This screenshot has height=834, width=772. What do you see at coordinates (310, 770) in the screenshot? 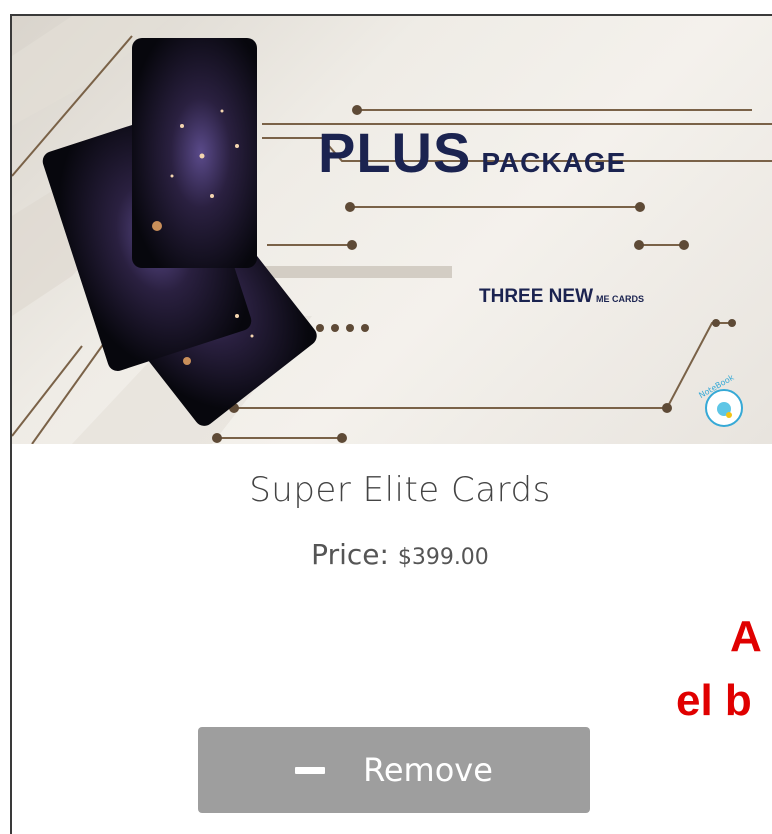
I see `minus-icon` at bounding box center [310, 770].